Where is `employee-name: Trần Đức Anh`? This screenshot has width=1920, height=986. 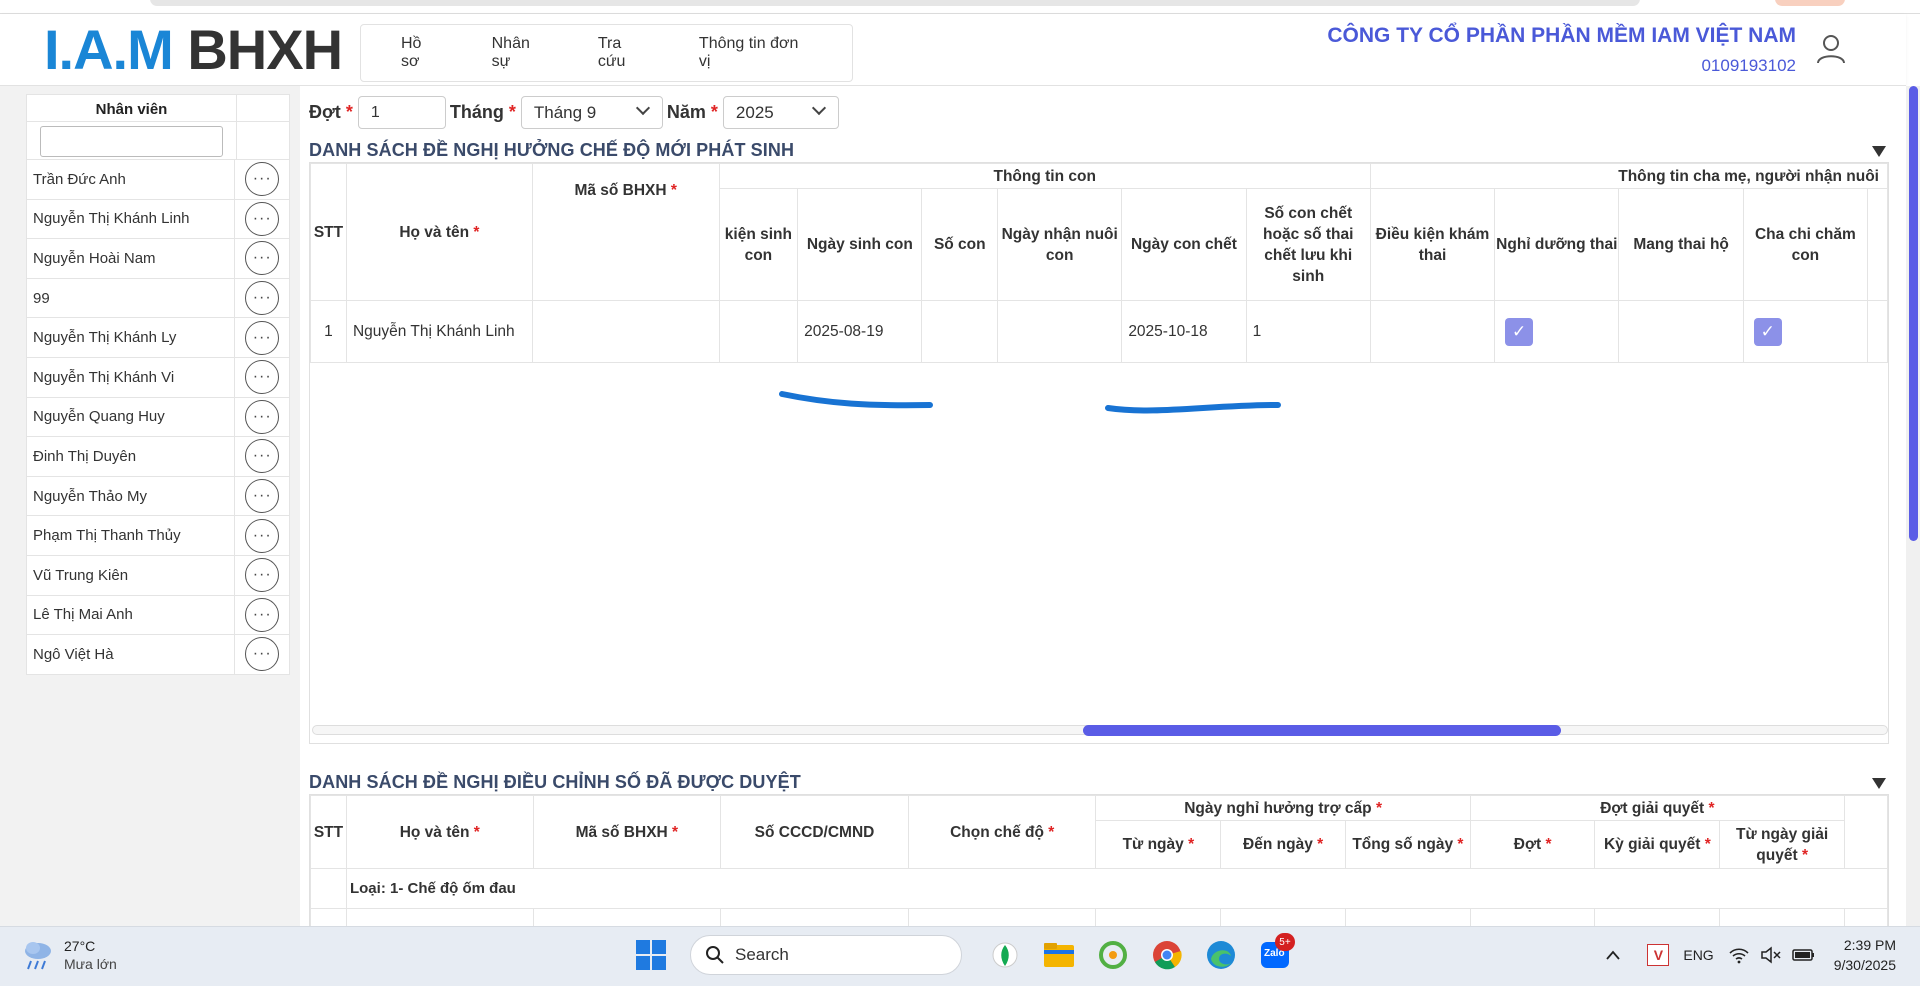 employee-name: Trần Đức Anh is located at coordinates (131, 179).